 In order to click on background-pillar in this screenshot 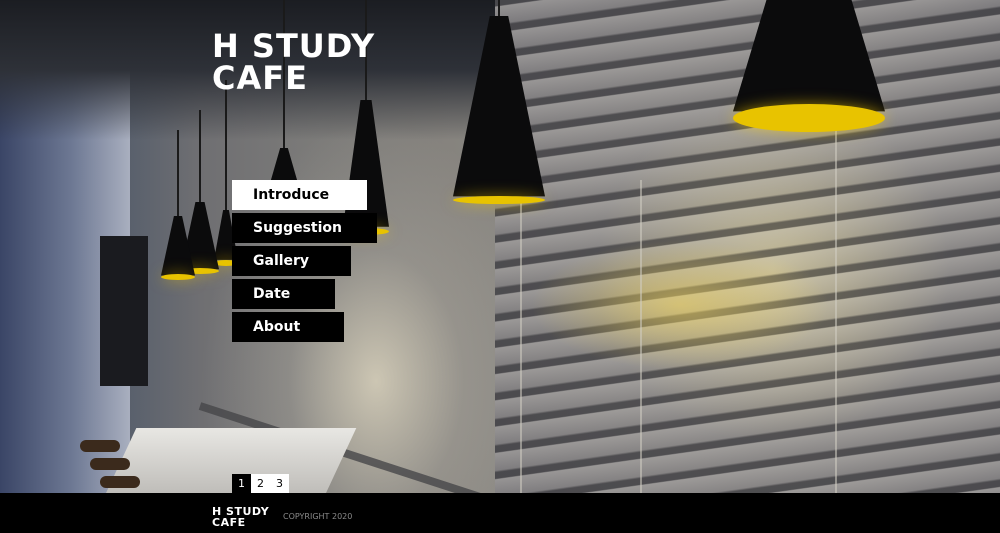, I will do `click(124, 311)`.